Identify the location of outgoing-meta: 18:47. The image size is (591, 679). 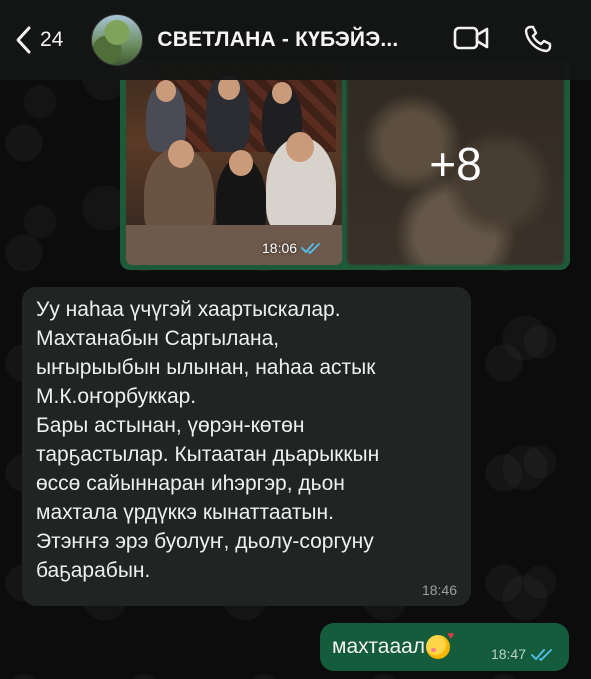
(522, 654).